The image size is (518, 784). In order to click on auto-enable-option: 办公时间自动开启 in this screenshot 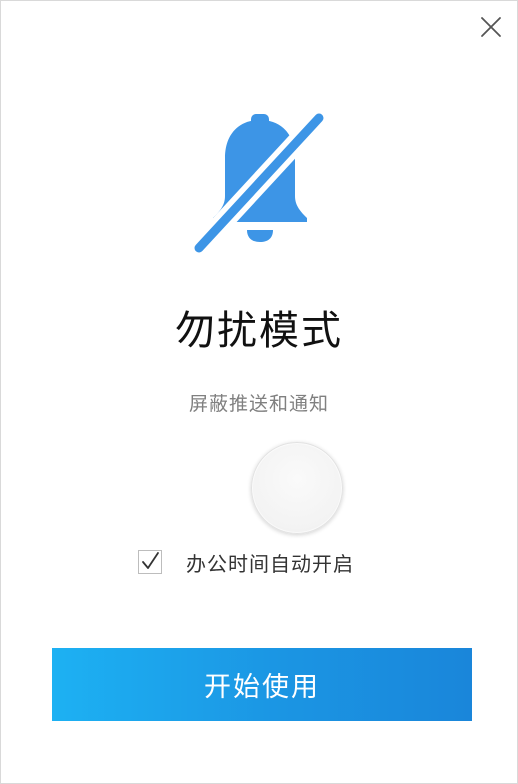, I will do `click(246, 562)`.